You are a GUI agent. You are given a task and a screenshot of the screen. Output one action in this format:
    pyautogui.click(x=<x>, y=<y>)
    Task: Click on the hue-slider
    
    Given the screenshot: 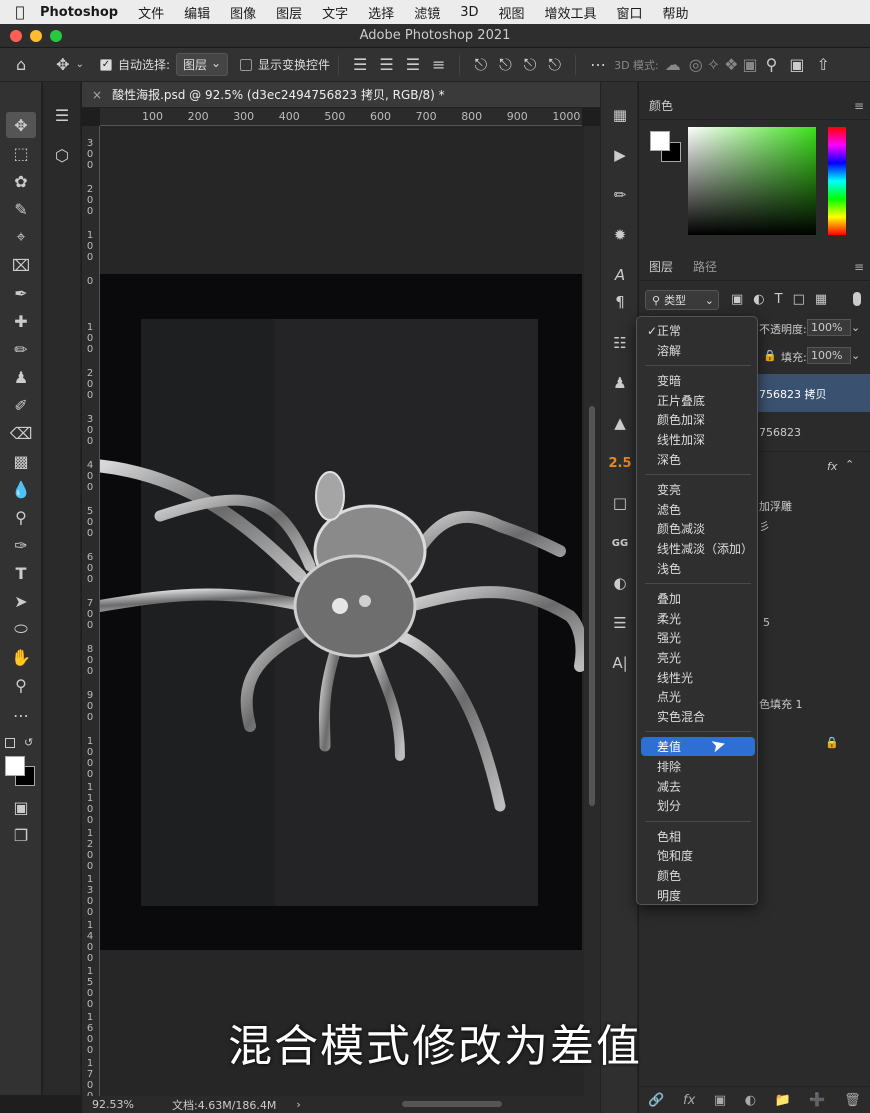 What is the action you would take?
    pyautogui.click(x=837, y=181)
    